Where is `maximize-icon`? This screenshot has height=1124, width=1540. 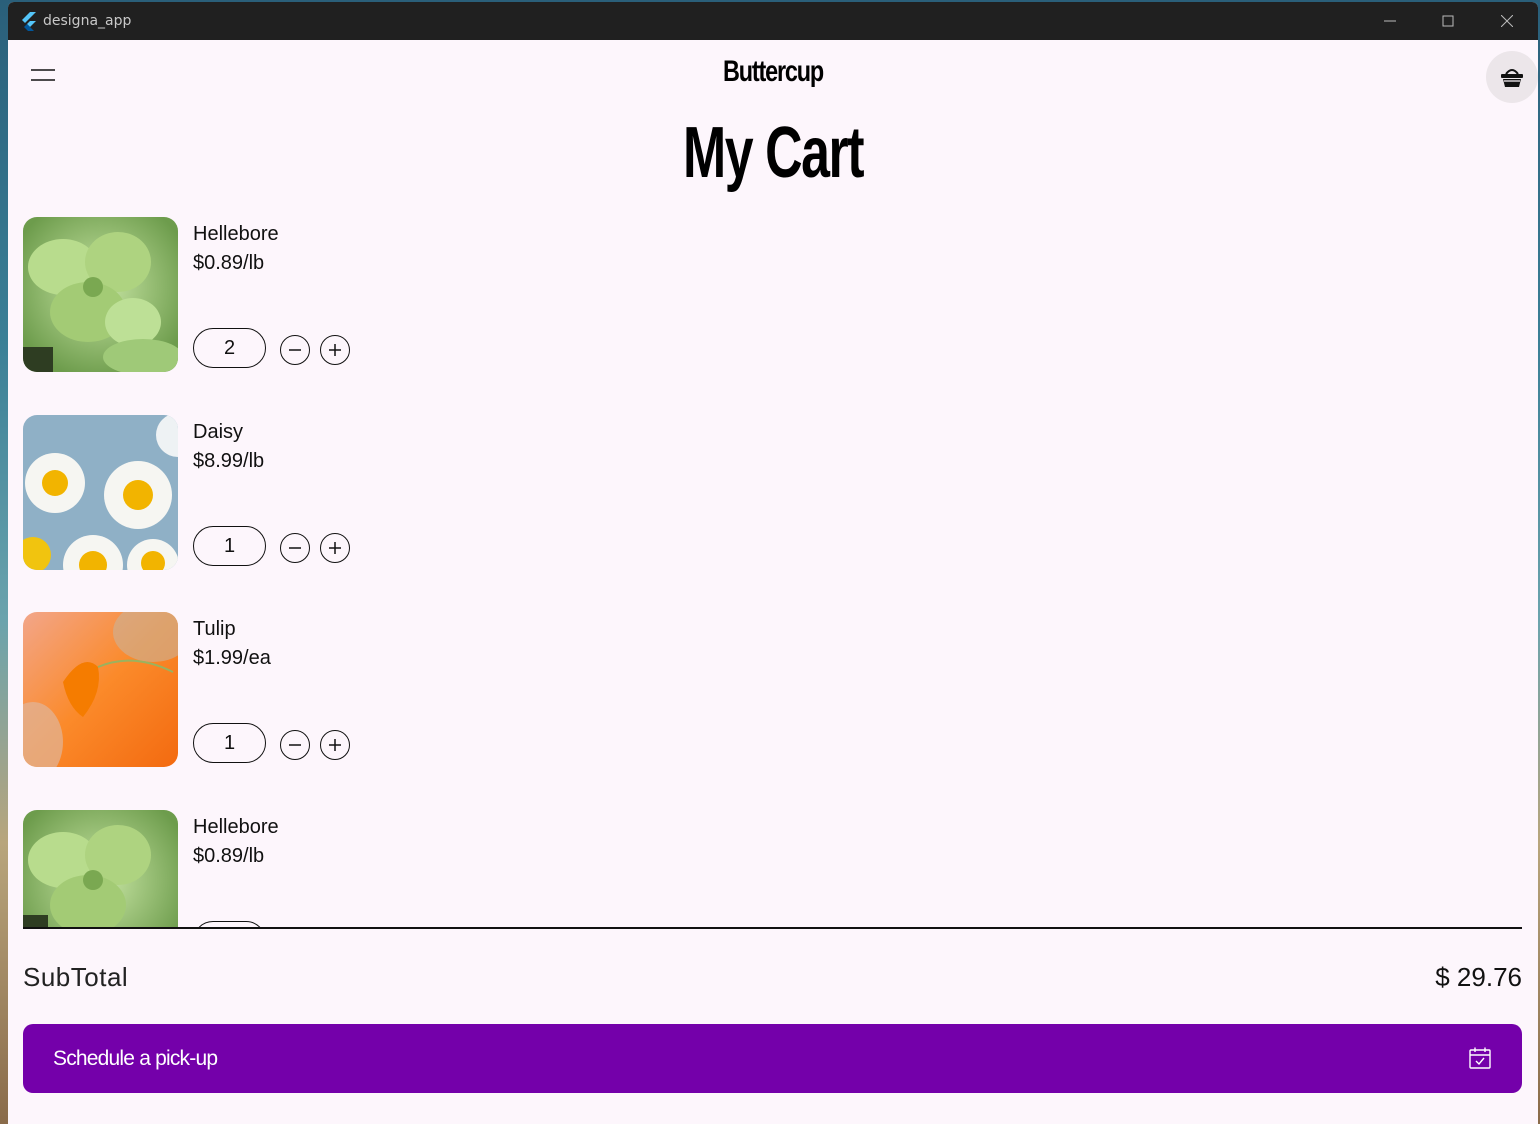
maximize-icon is located at coordinates (1448, 21).